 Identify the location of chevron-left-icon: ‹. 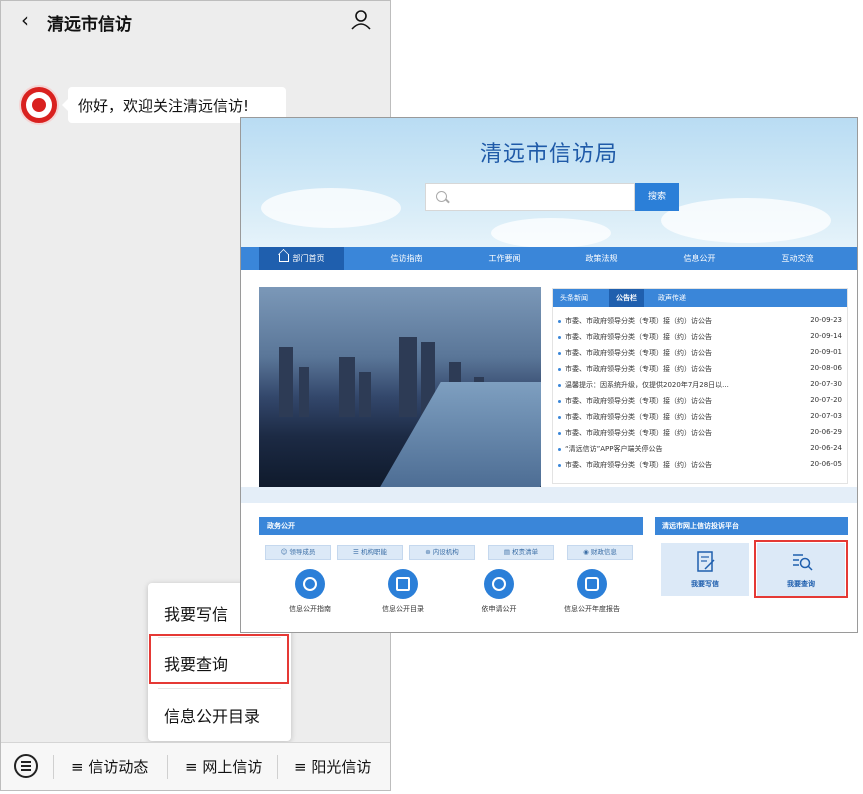
(25, 20).